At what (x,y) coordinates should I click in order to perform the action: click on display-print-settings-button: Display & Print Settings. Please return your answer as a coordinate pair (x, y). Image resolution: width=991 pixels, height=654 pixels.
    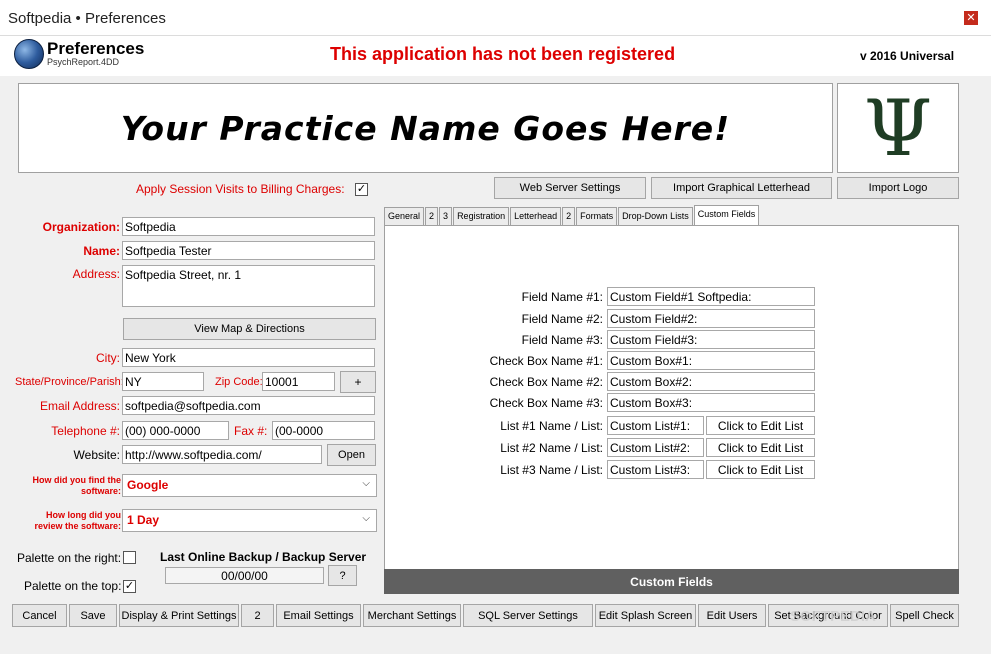
    Looking at the image, I should click on (179, 615).